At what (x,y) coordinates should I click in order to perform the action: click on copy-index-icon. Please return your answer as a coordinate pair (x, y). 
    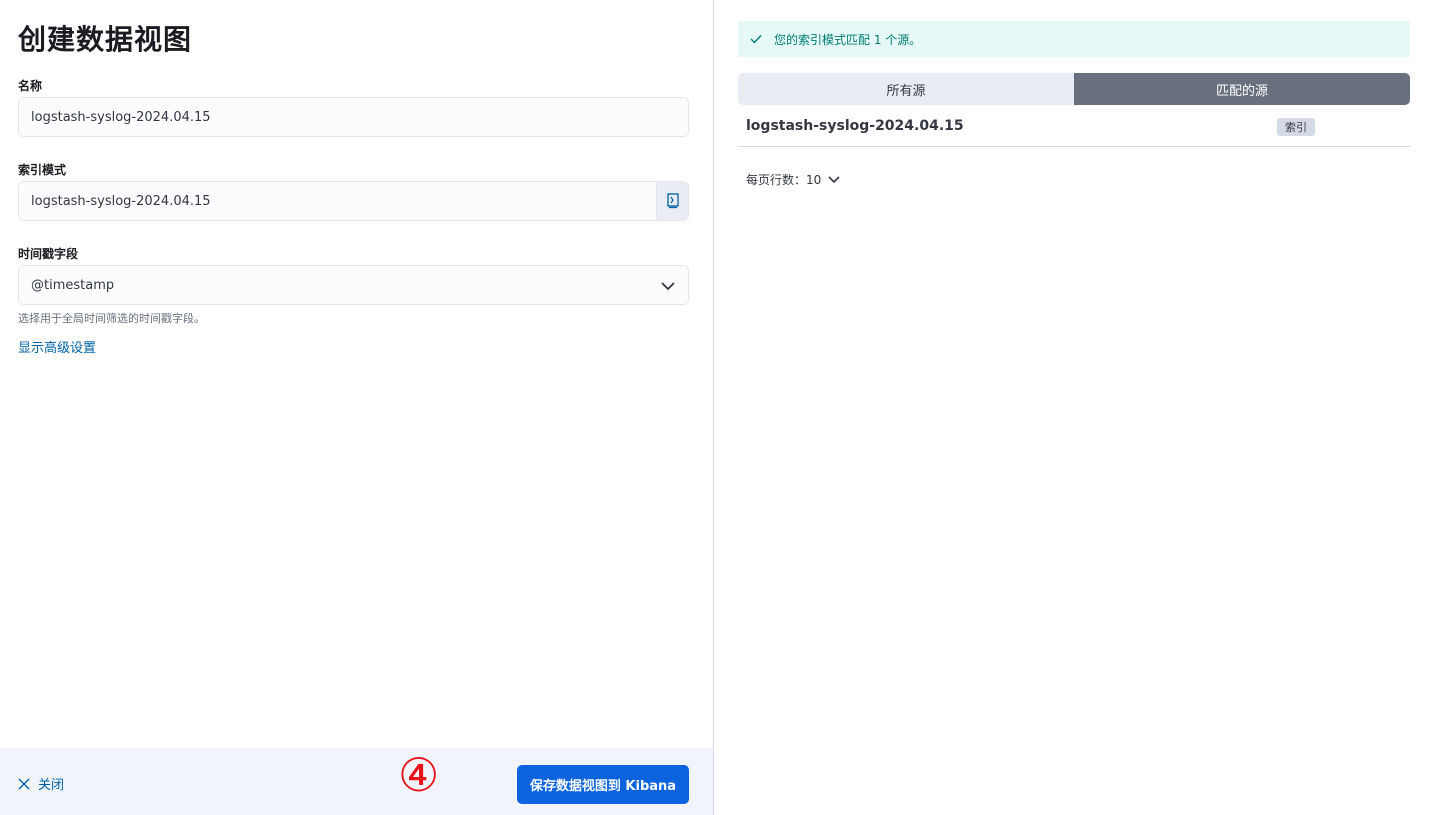
    Looking at the image, I should click on (672, 201).